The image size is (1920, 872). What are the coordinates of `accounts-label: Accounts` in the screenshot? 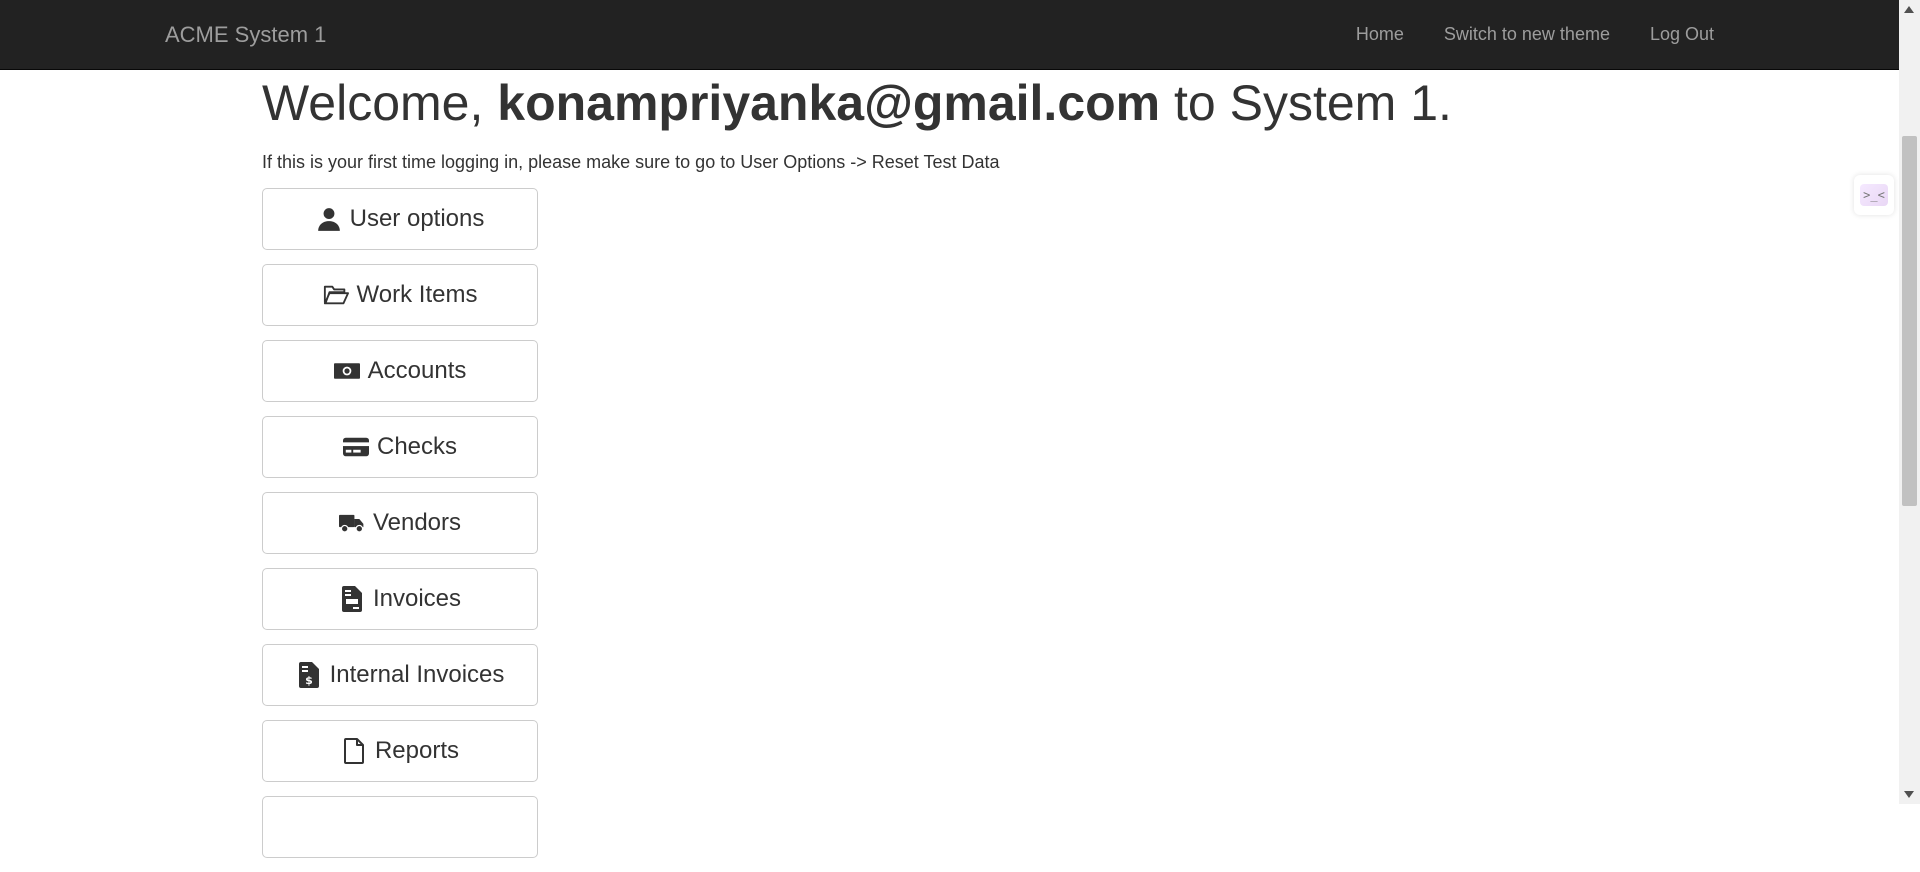 It's located at (417, 370).